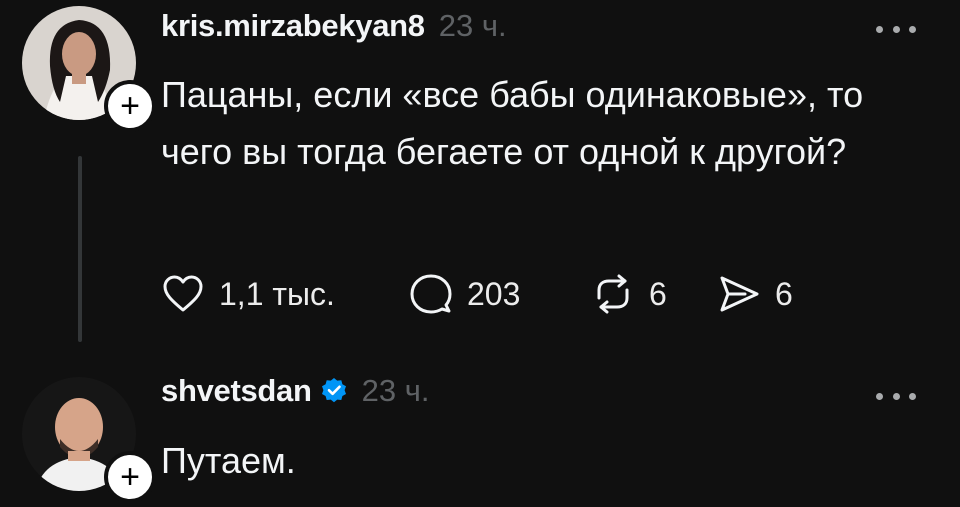 This screenshot has width=960, height=507. Describe the element at coordinates (228, 460) in the screenshot. I see `post-text: Путаем.` at that location.